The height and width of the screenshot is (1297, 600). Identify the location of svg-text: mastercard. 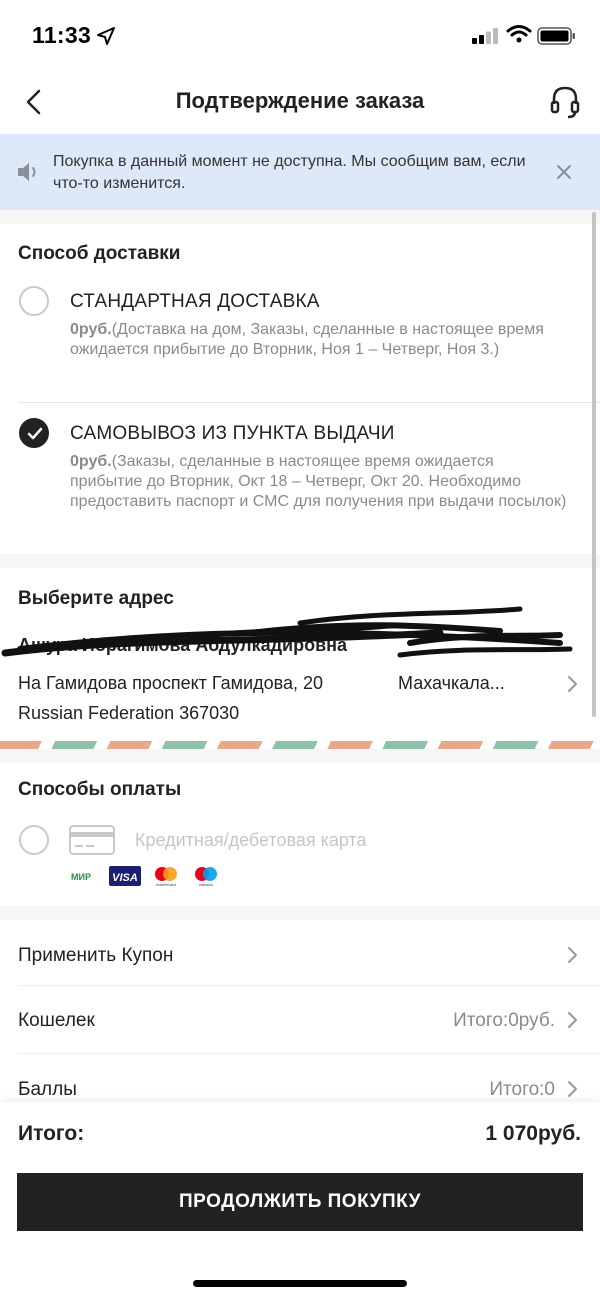
(166, 884).